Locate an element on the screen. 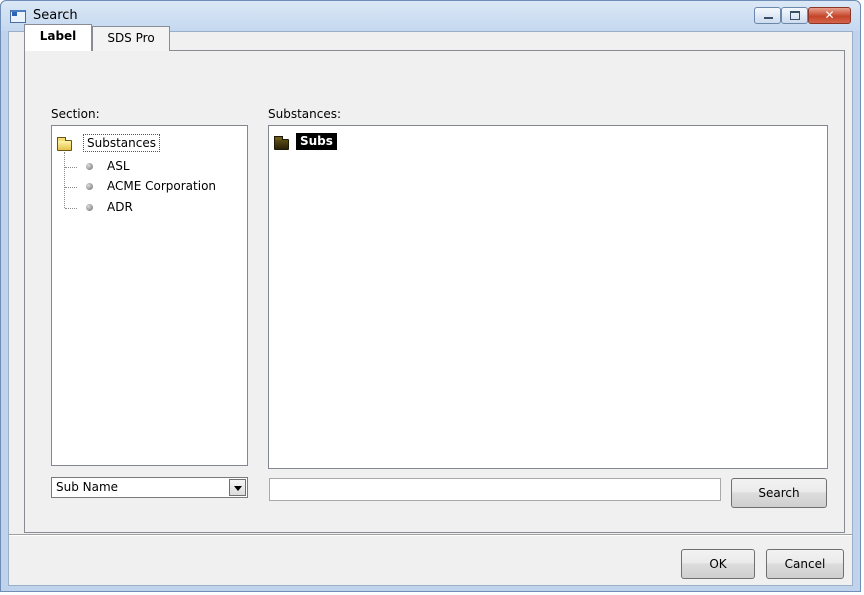 Image resolution: width=864 pixels, height=595 pixels. list-item-subs: Subs is located at coordinates (316, 141).